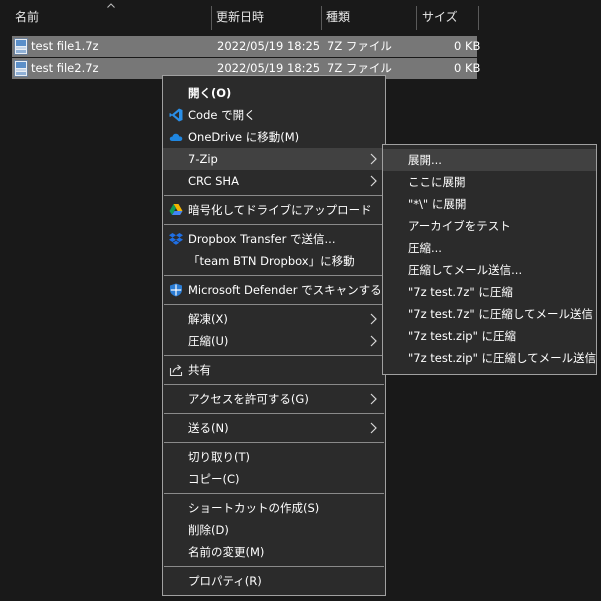 This screenshot has height=601, width=601. What do you see at coordinates (219, 457) in the screenshot?
I see `menu-item-label: 切り取り(T)` at bounding box center [219, 457].